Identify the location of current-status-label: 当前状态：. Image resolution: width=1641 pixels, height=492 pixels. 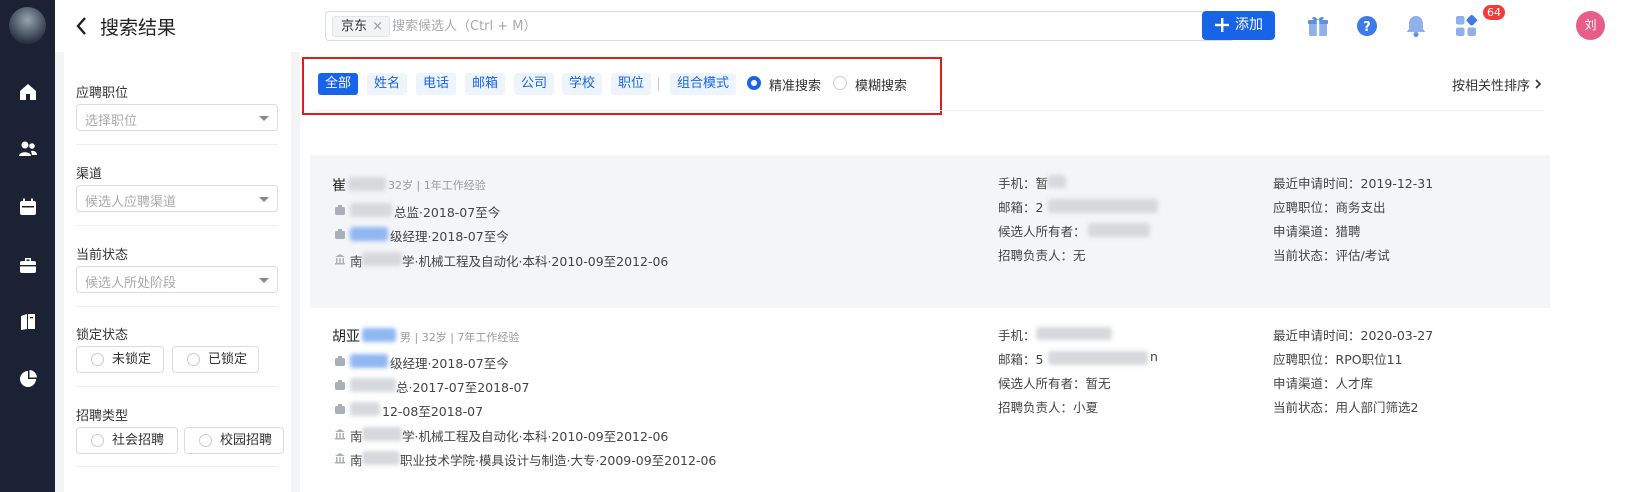
(1304, 255).